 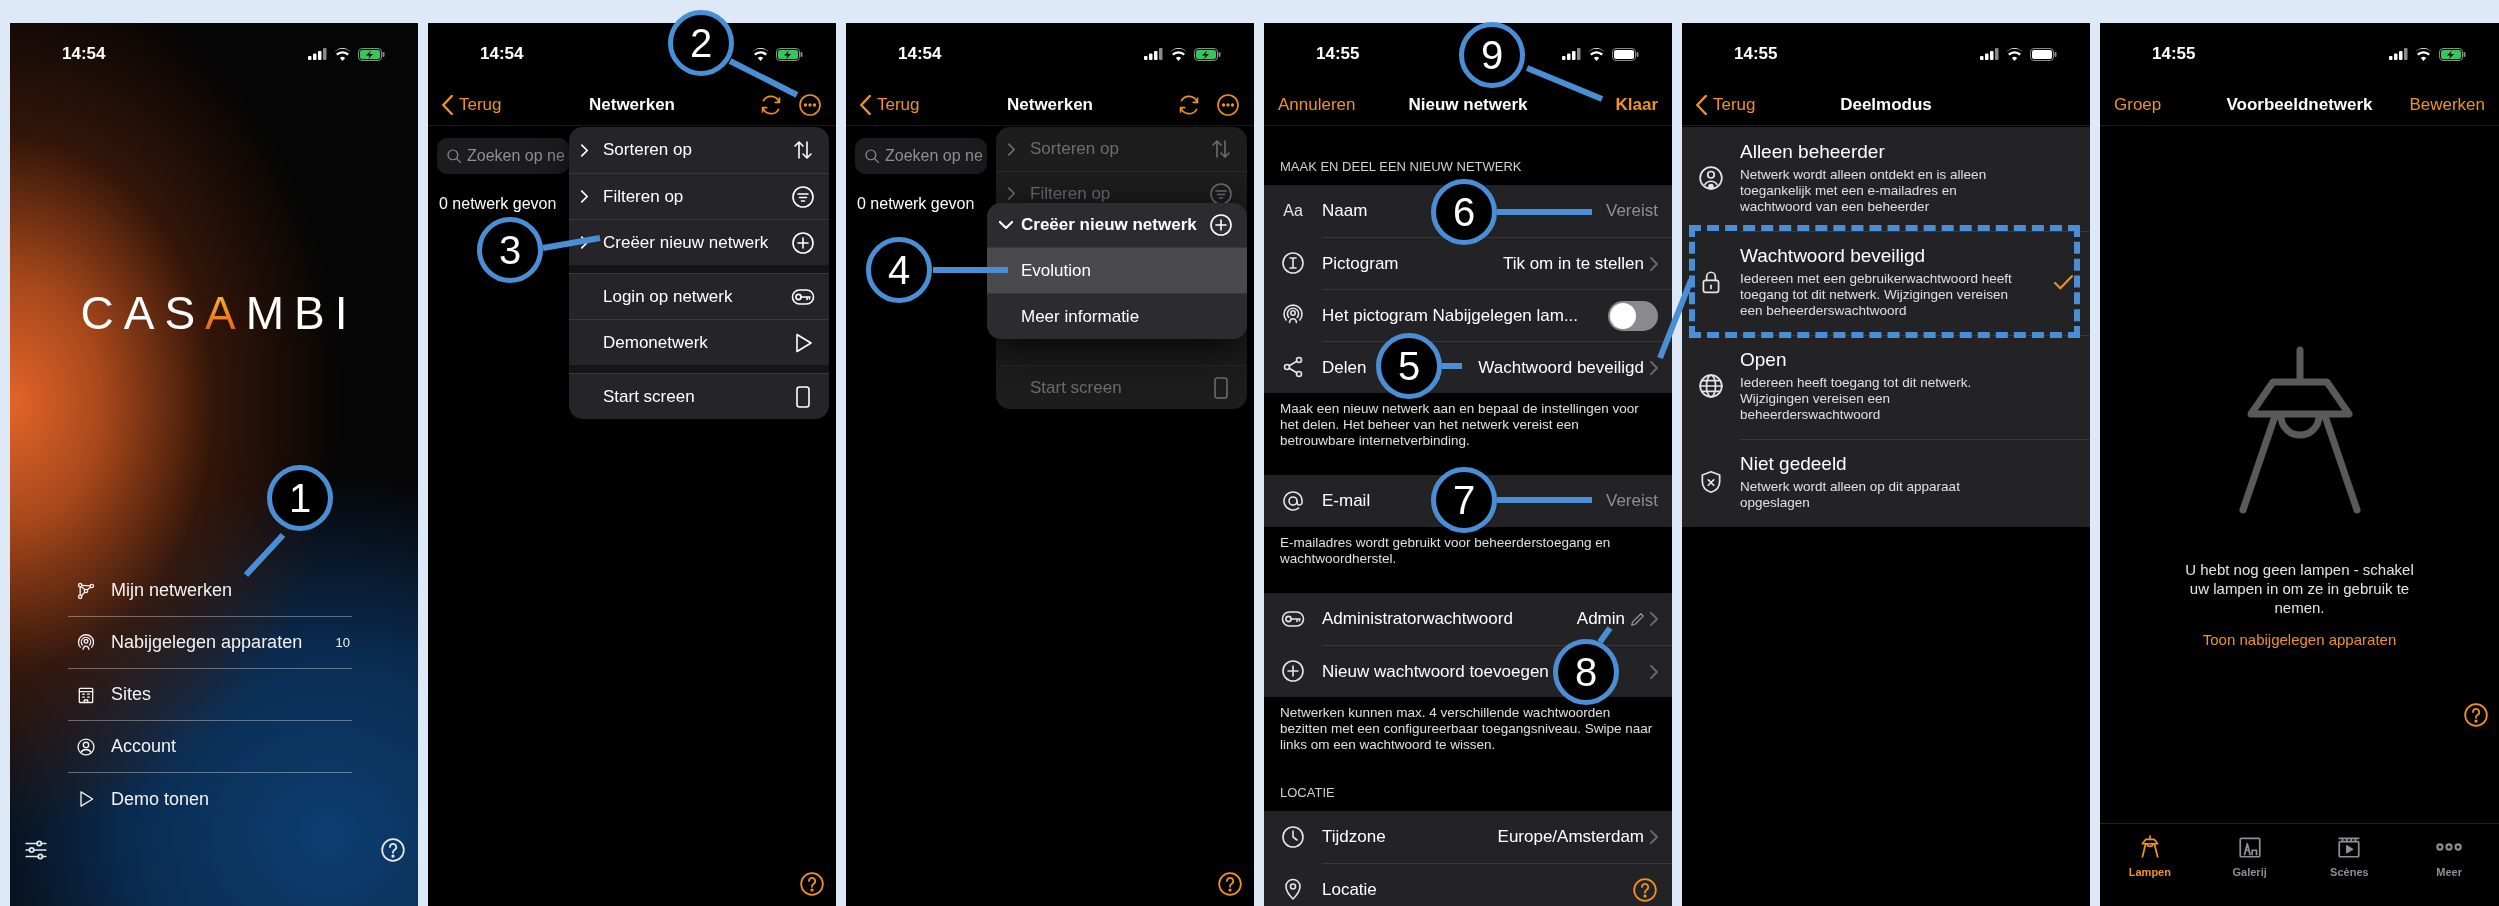 What do you see at coordinates (1561, 367) in the screenshot?
I see `row-value: Wachtwoord beveiligd` at bounding box center [1561, 367].